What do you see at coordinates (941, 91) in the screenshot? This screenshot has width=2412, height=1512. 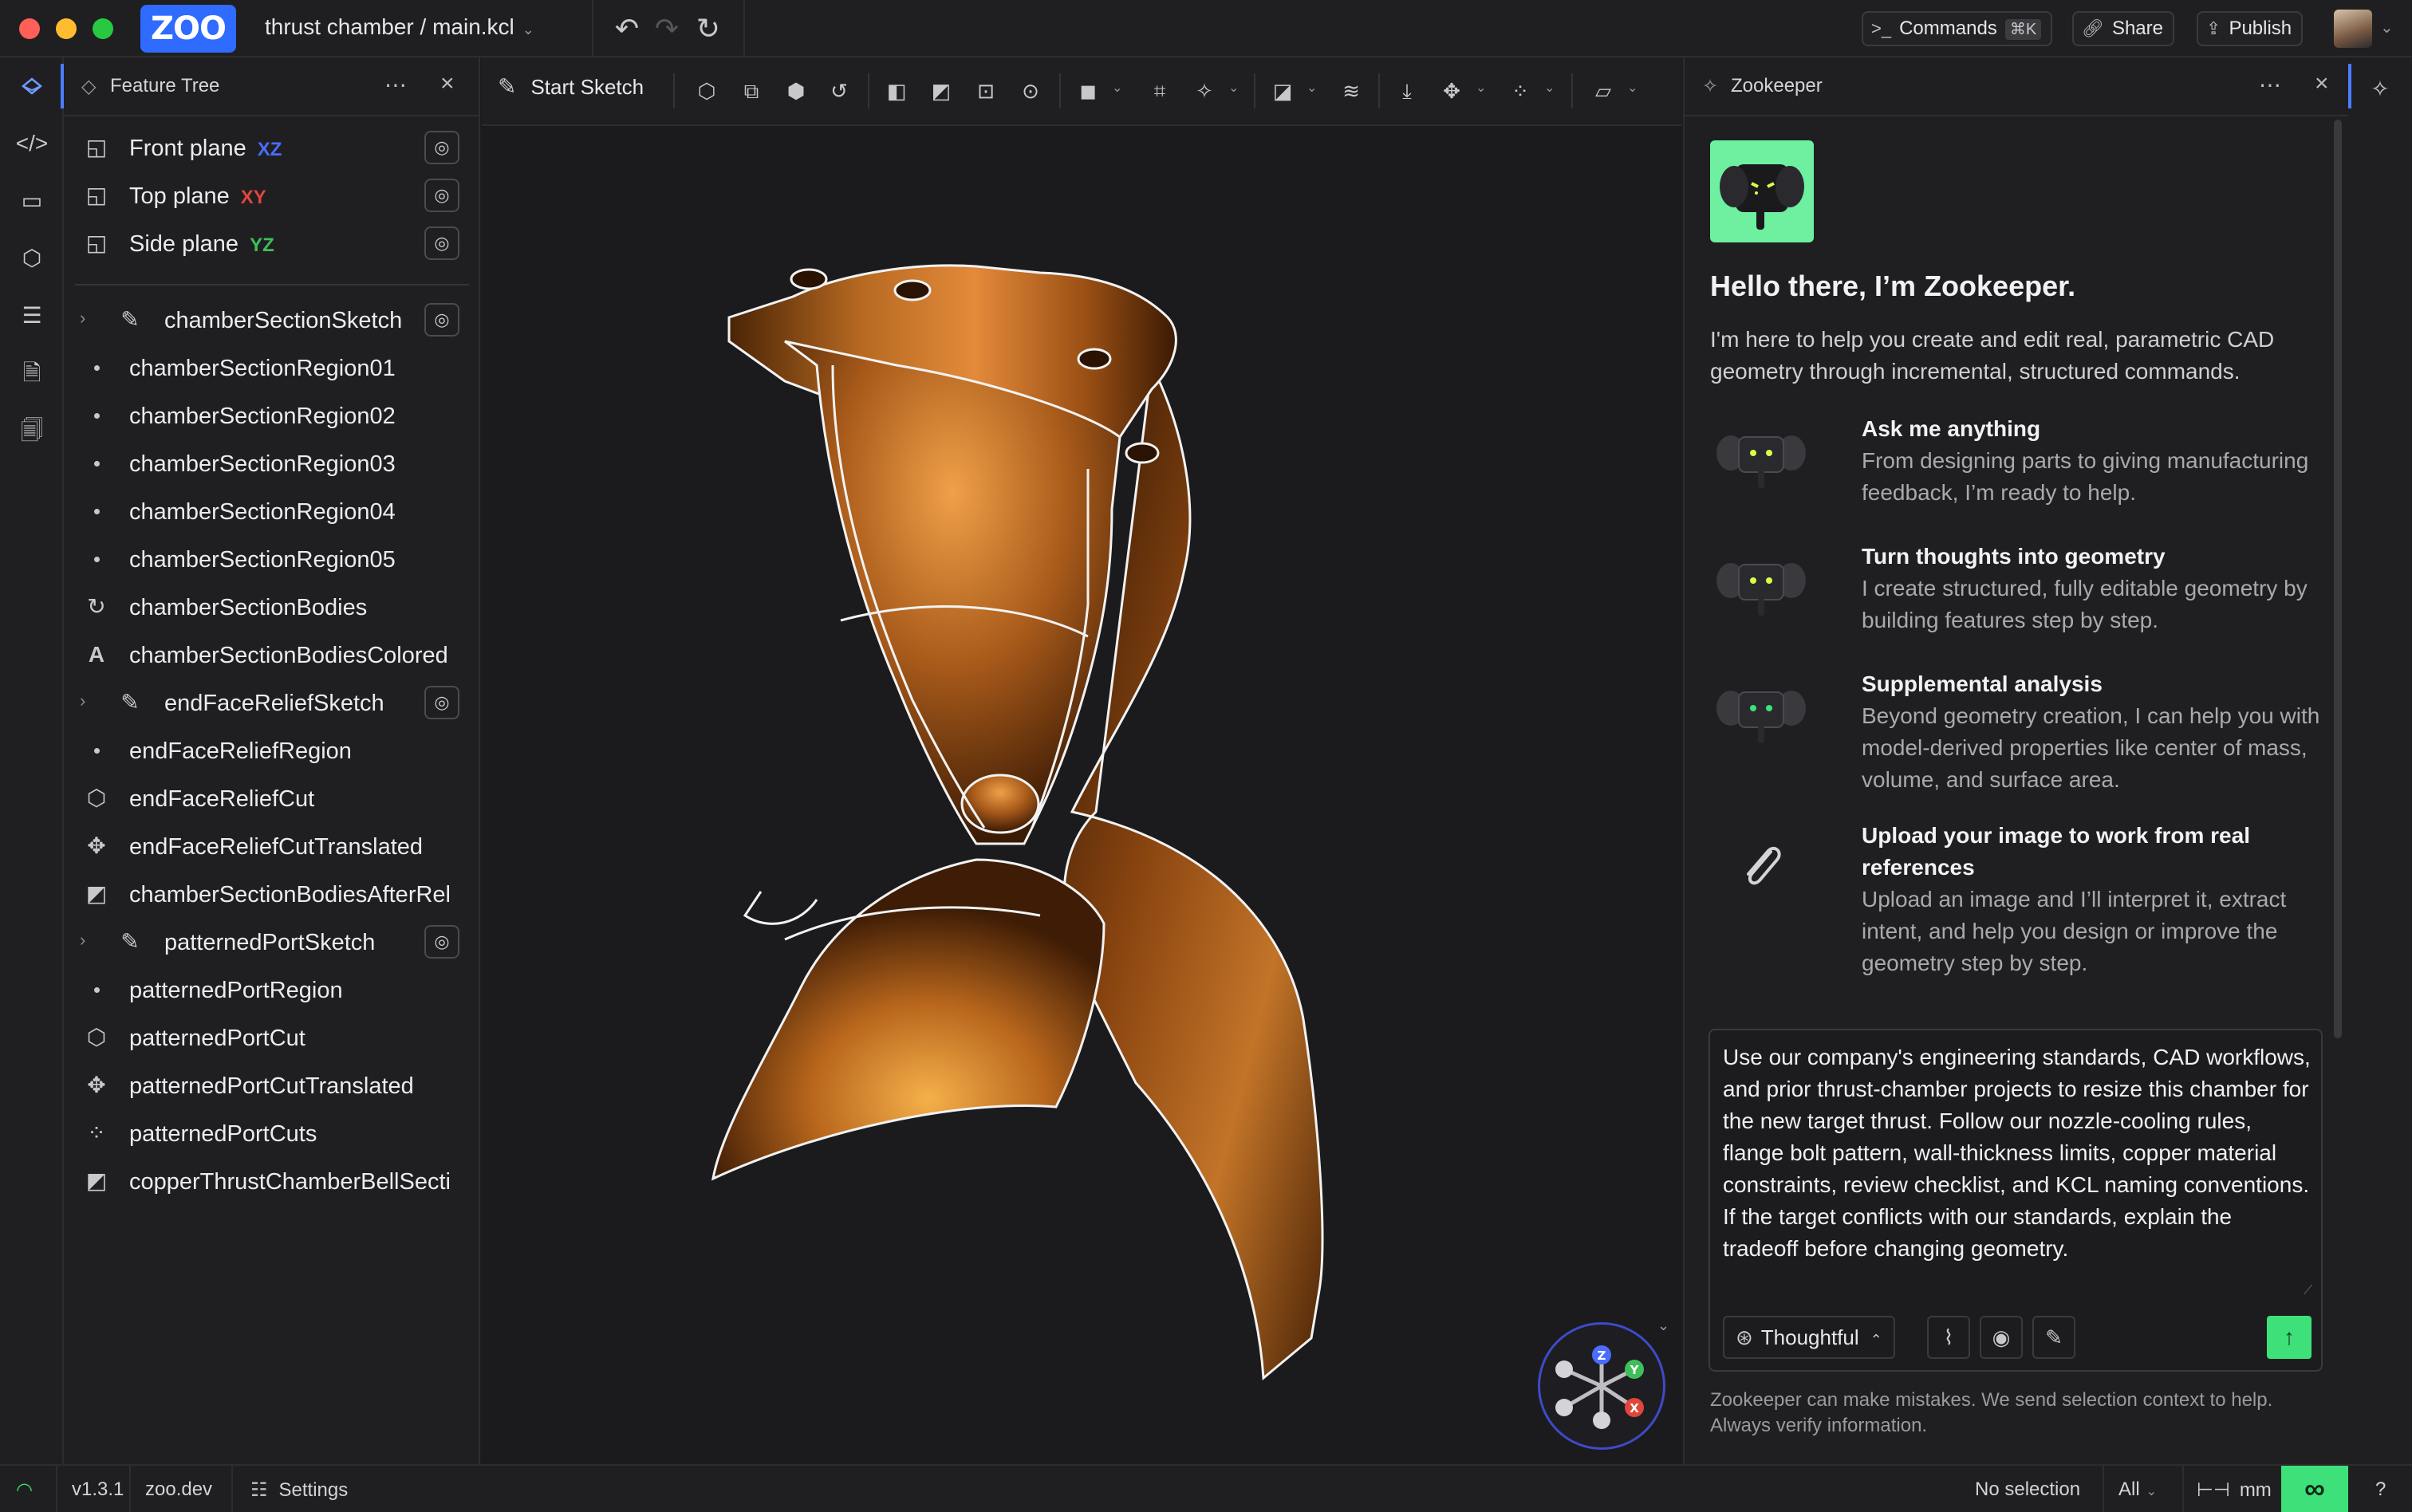 I see `chamfer-icon: ◩` at bounding box center [941, 91].